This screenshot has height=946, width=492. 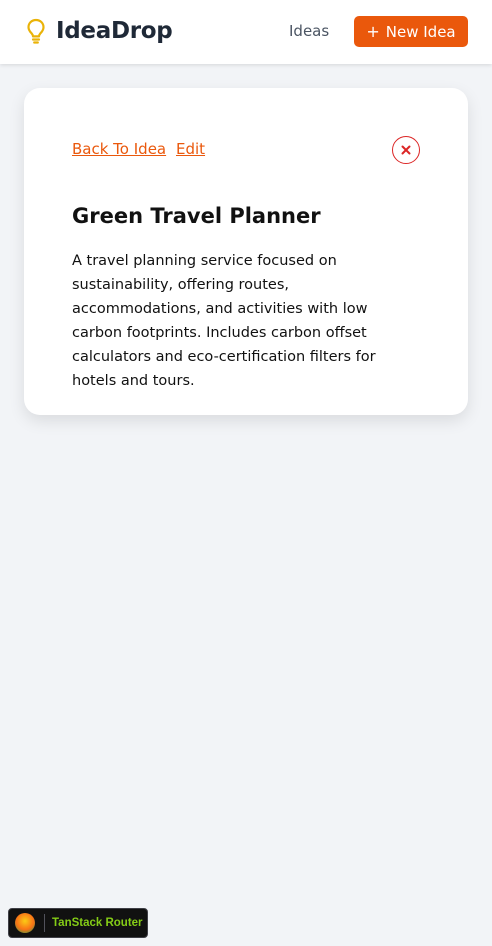 I want to click on edit-idea-link: Edit, so click(x=190, y=149).